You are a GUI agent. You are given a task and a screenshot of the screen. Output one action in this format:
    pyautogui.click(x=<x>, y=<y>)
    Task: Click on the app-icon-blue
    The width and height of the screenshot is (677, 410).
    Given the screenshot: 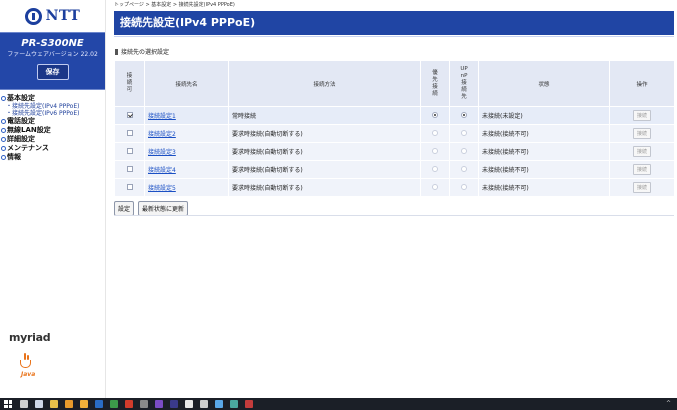 What is the action you would take?
    pyautogui.click(x=99, y=404)
    